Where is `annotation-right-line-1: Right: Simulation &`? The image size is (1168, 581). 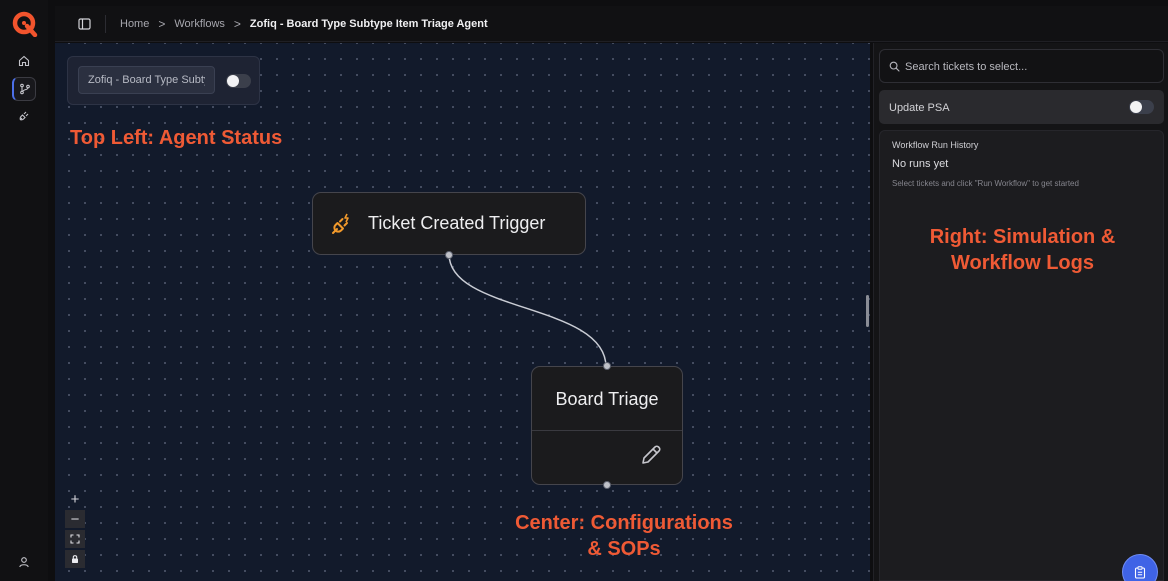 annotation-right-line-1: Right: Simulation & is located at coordinates (1022, 237).